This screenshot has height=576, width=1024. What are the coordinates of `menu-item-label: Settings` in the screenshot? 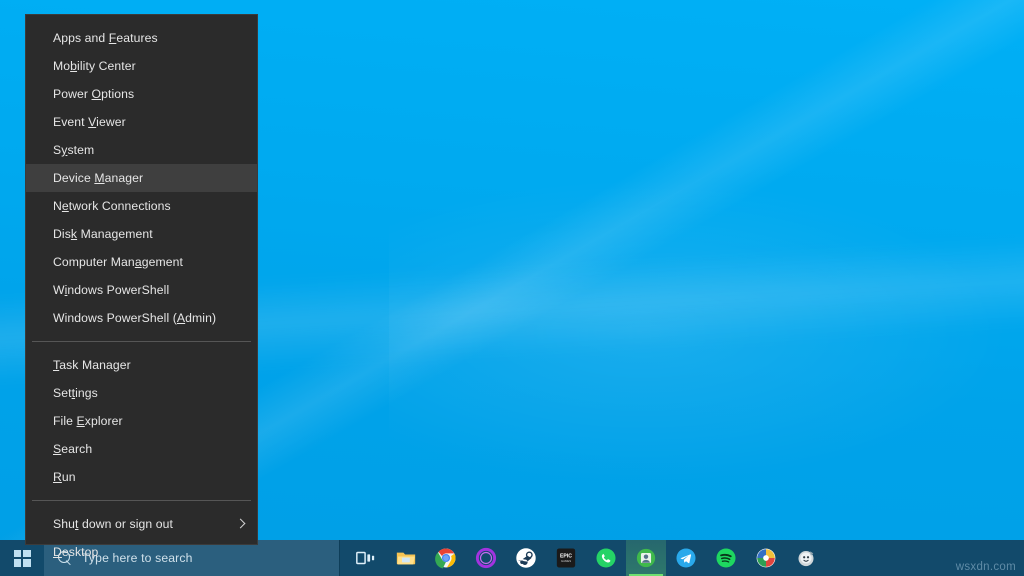 It's located at (75, 393).